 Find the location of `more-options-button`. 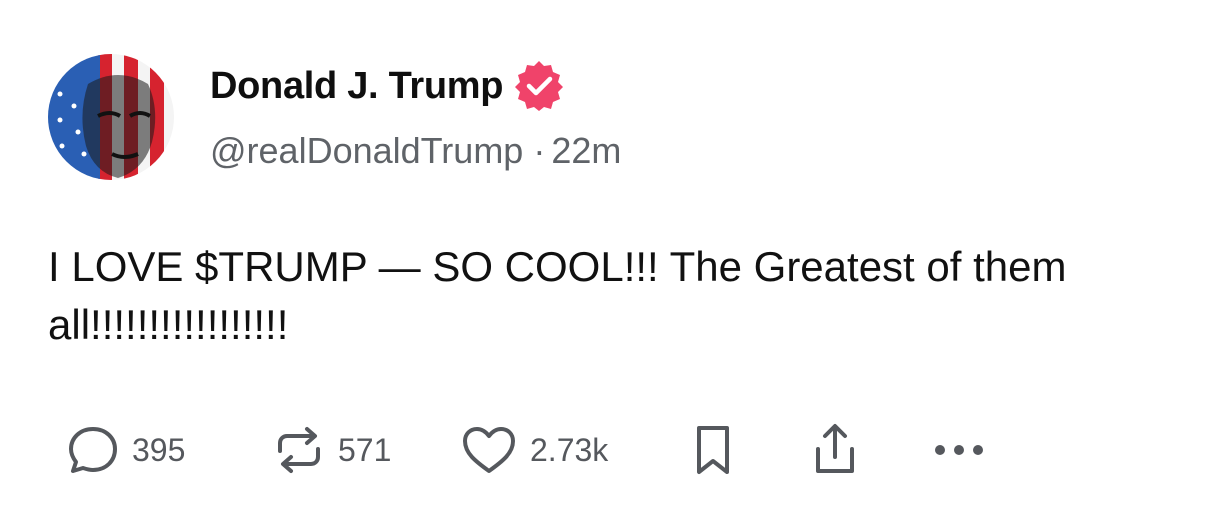

more-options-button is located at coordinates (959, 450).